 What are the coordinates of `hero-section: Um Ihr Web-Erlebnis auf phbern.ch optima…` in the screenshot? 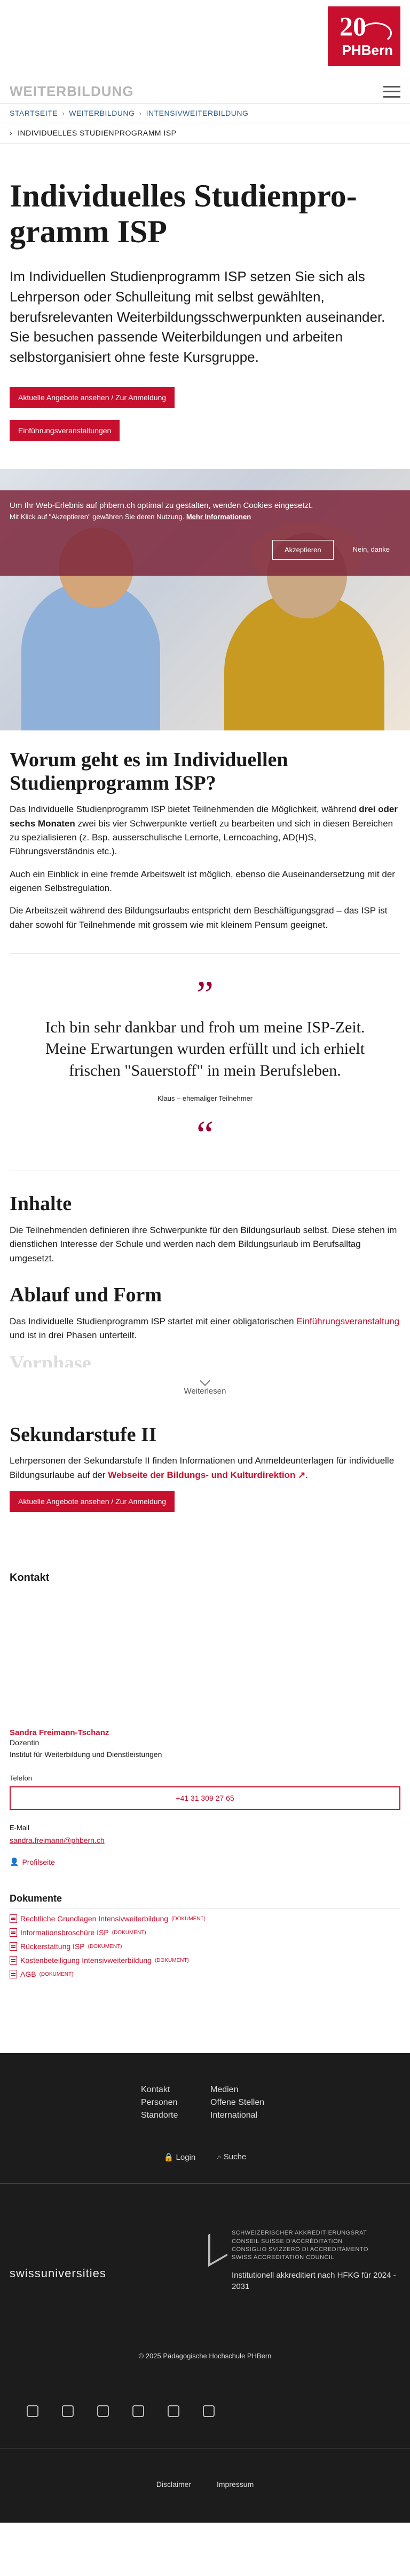 It's located at (205, 599).